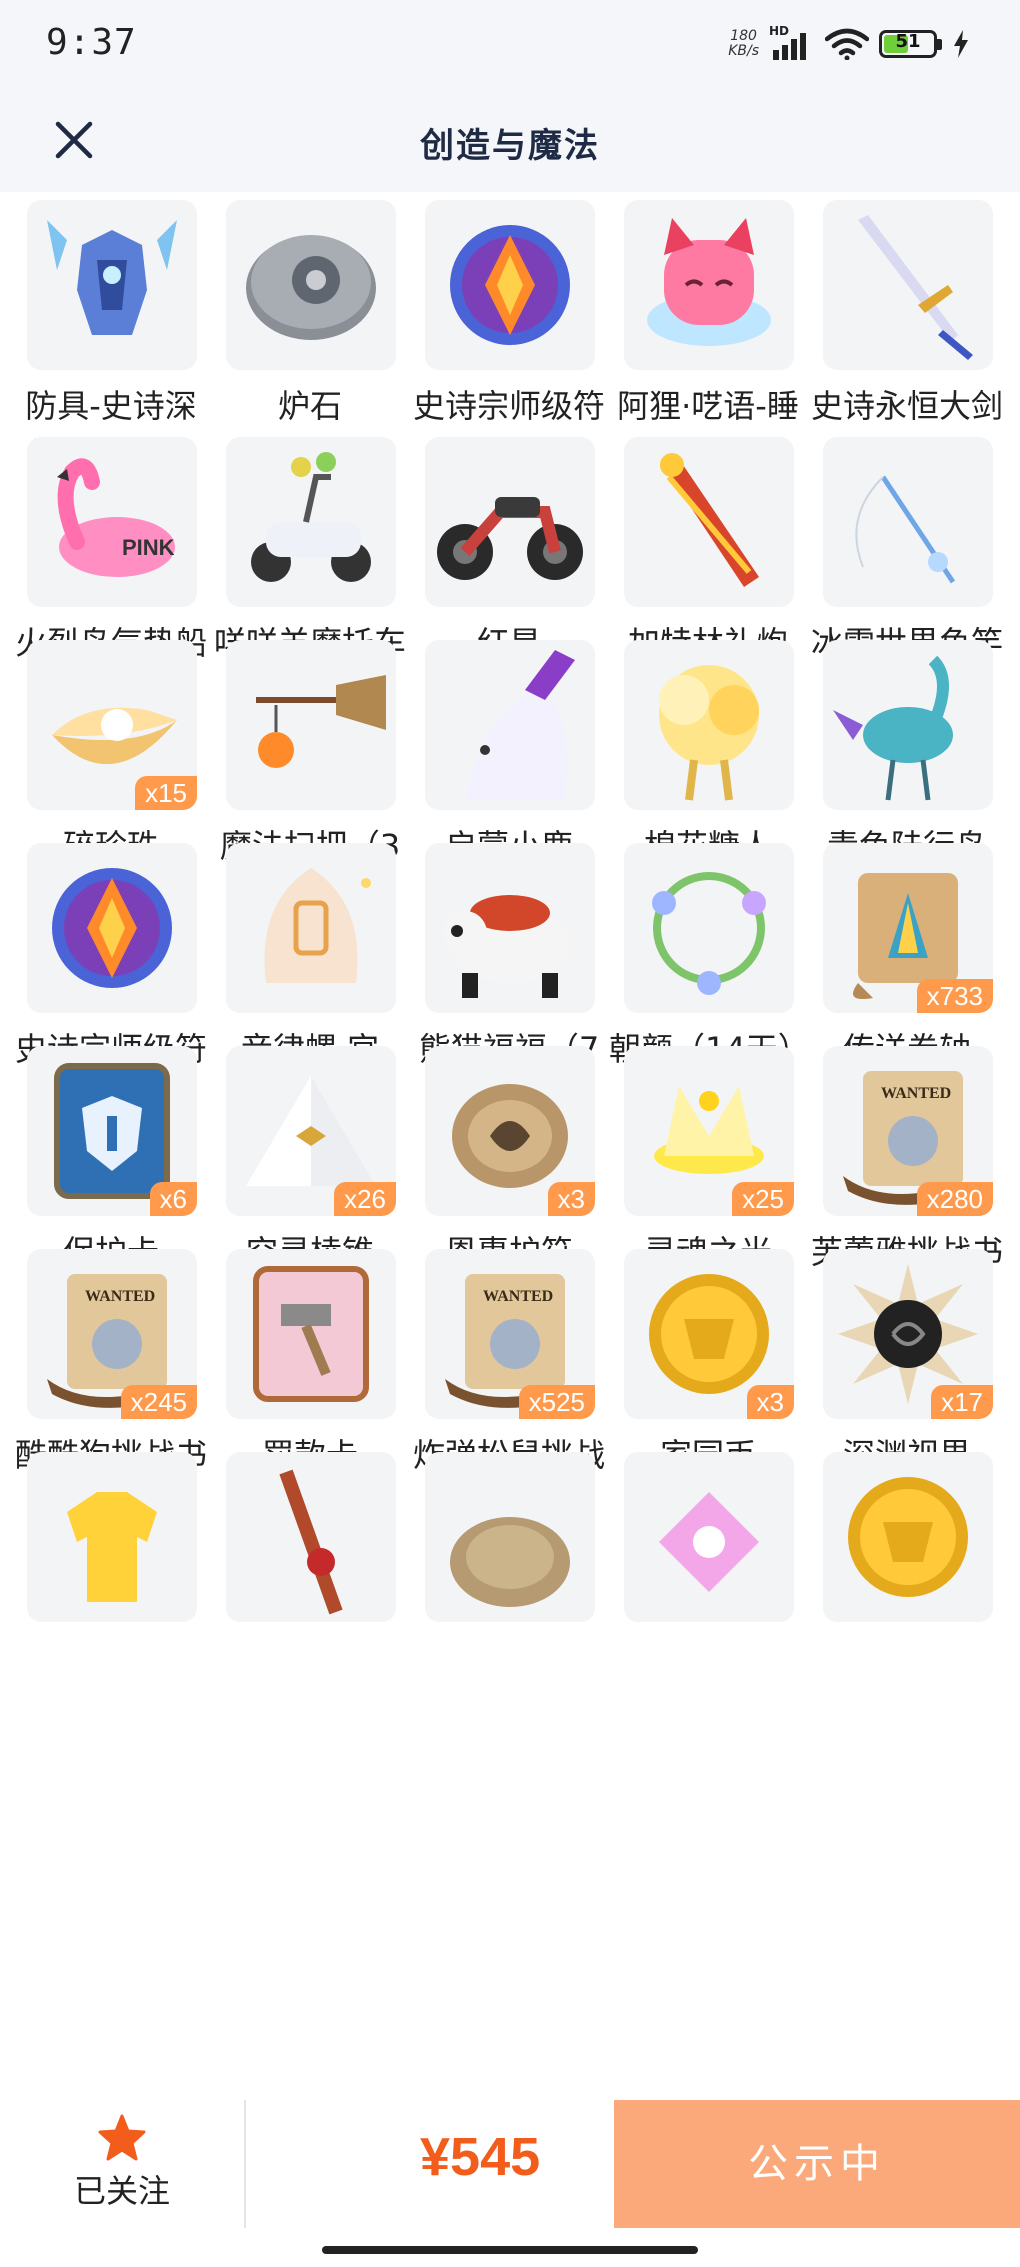 The image size is (1020, 2267). I want to click on sheep-scooter-icon, so click(311, 517).